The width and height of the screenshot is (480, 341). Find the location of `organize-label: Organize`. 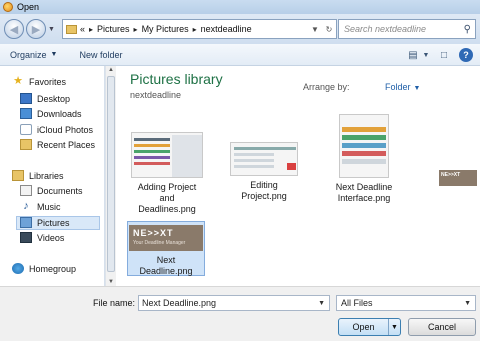

organize-label: Organize is located at coordinates (28, 54).